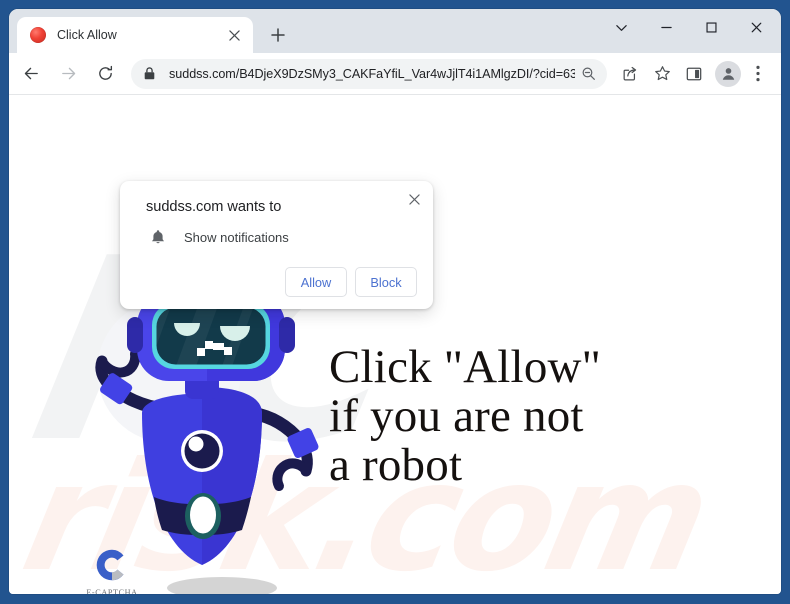 The height and width of the screenshot is (604, 790). Describe the element at coordinates (758, 74) in the screenshot. I see `three-dot-menu-icon` at that location.